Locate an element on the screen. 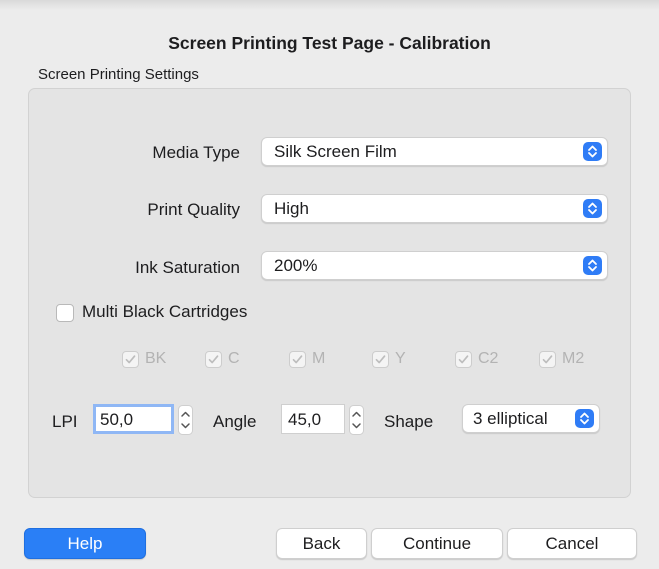 This screenshot has height=569, width=659. print-quality-label: Print Quality is located at coordinates (193, 209).